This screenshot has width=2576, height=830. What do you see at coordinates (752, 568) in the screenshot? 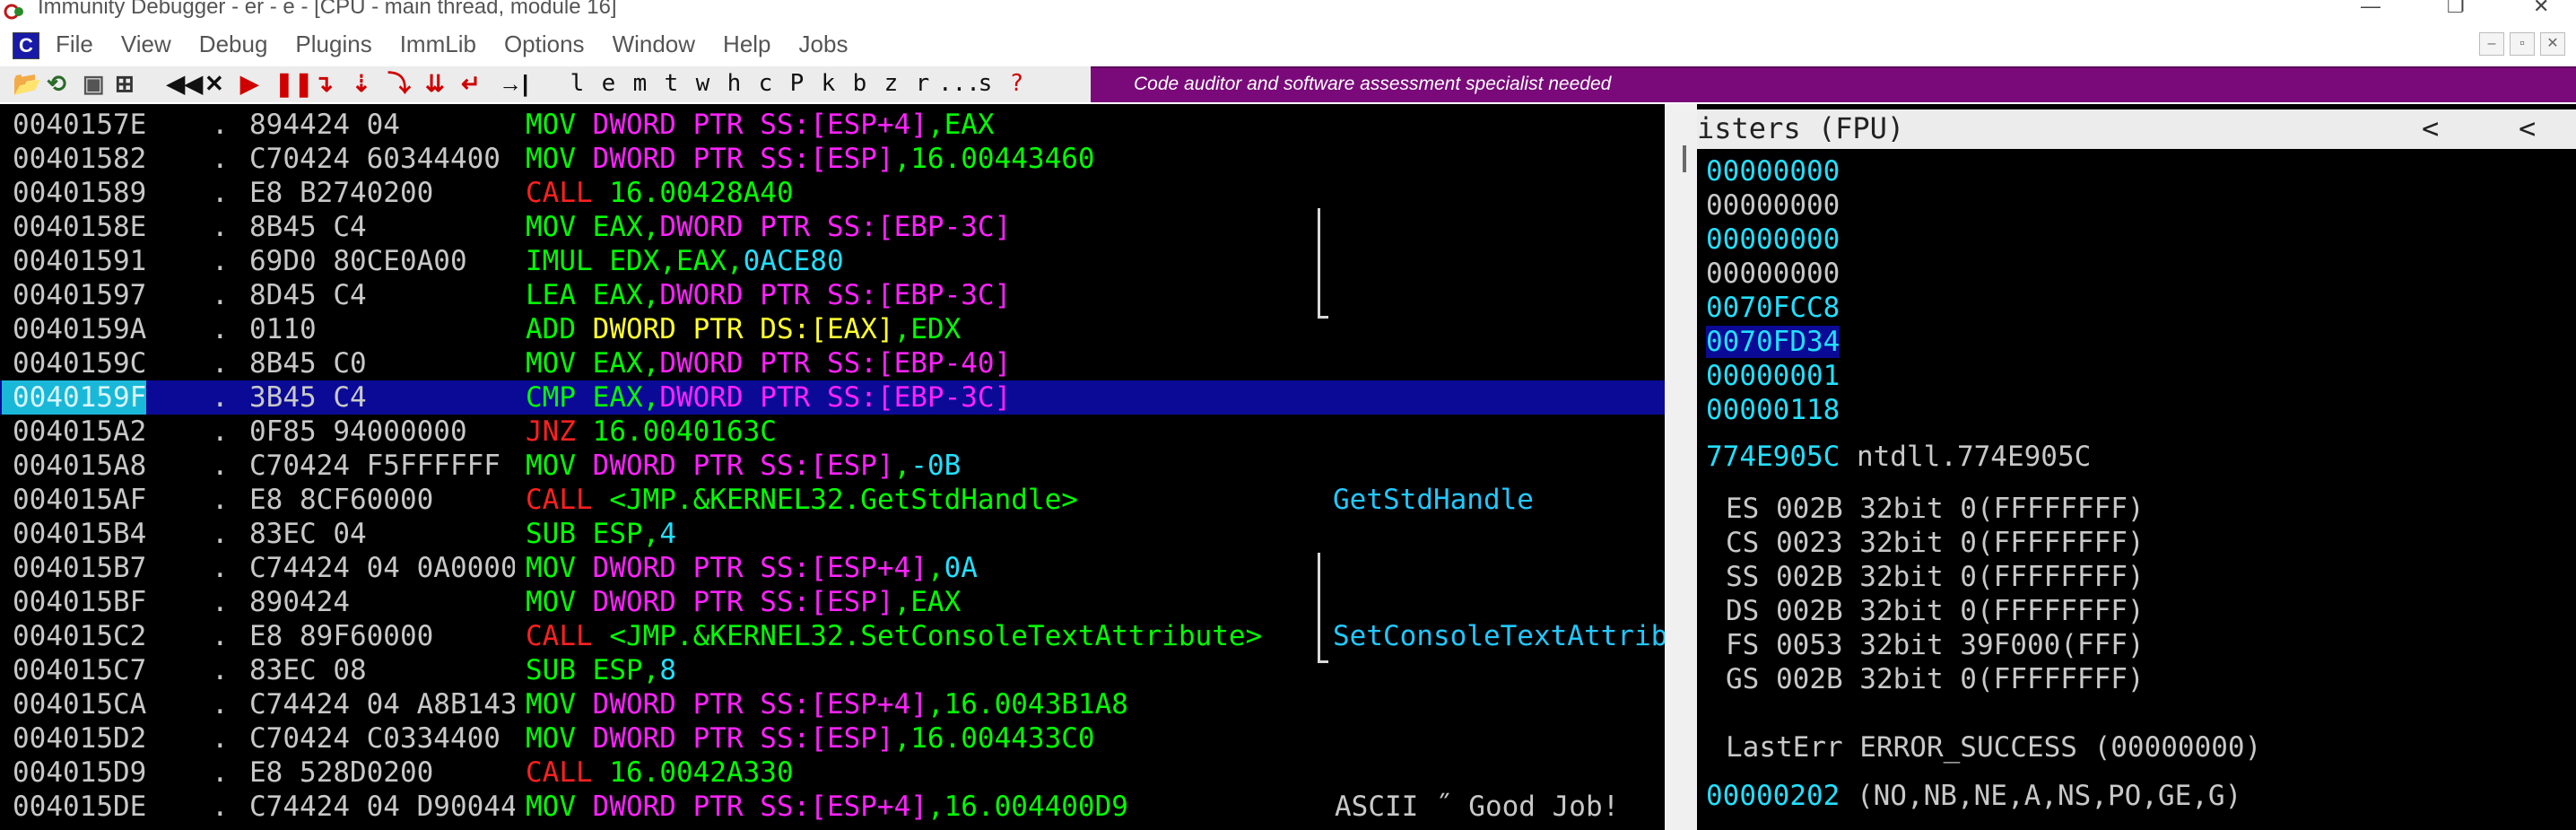
I see `disassembly-cell: MOV DWORD PTR SS:[ESP+4],0A` at bounding box center [752, 568].